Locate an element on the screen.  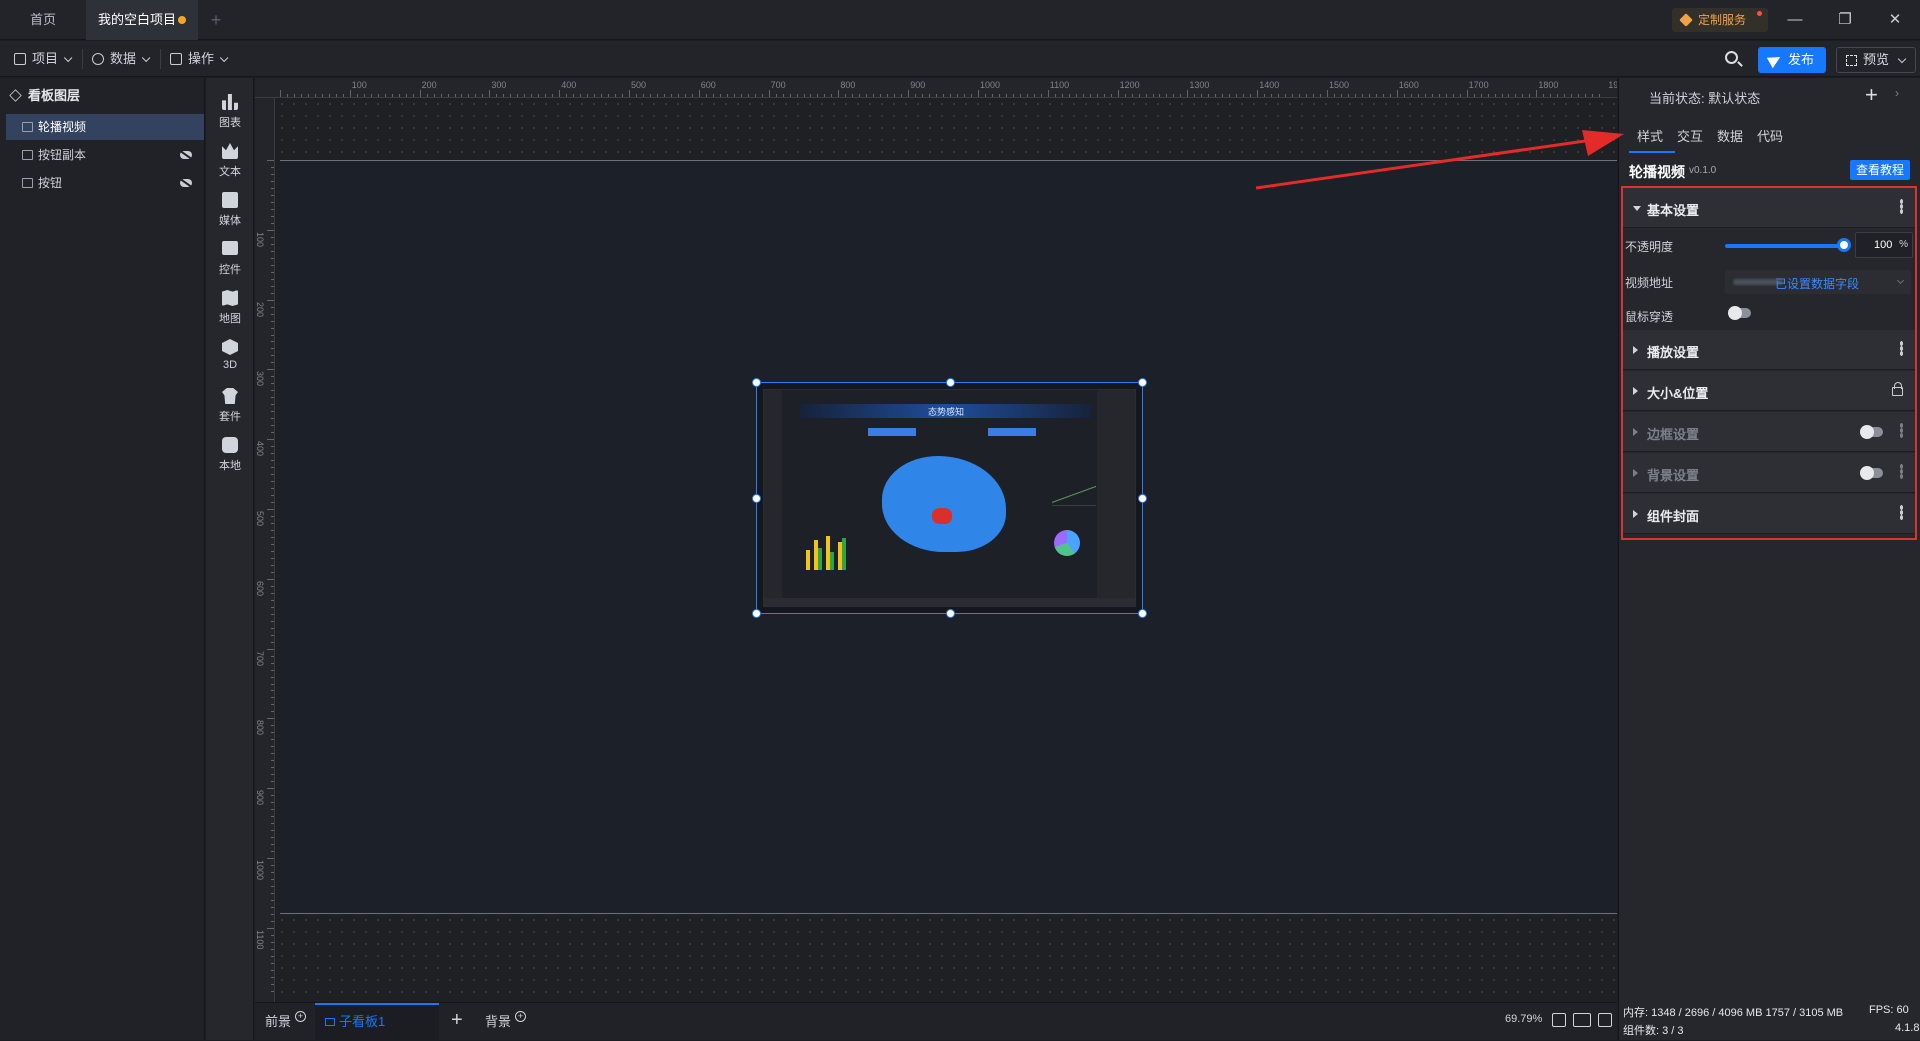
add-board-icon: + is located at coordinates (457, 1020).